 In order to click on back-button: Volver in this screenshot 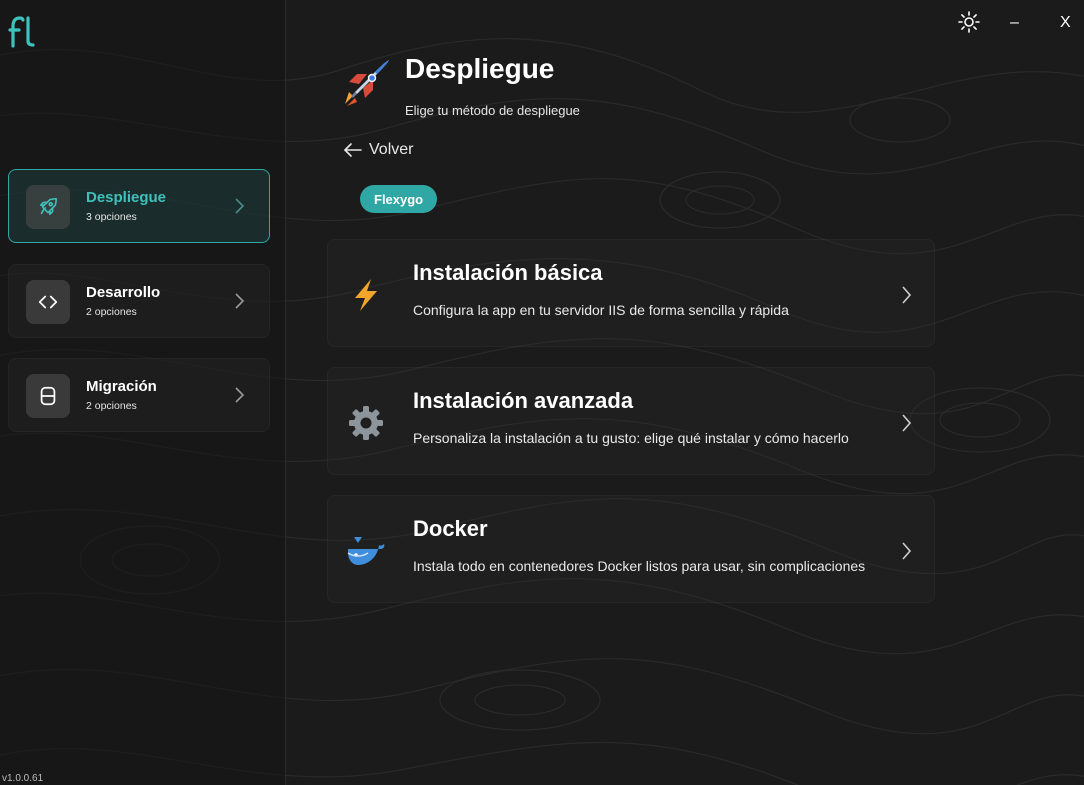, I will do `click(378, 150)`.